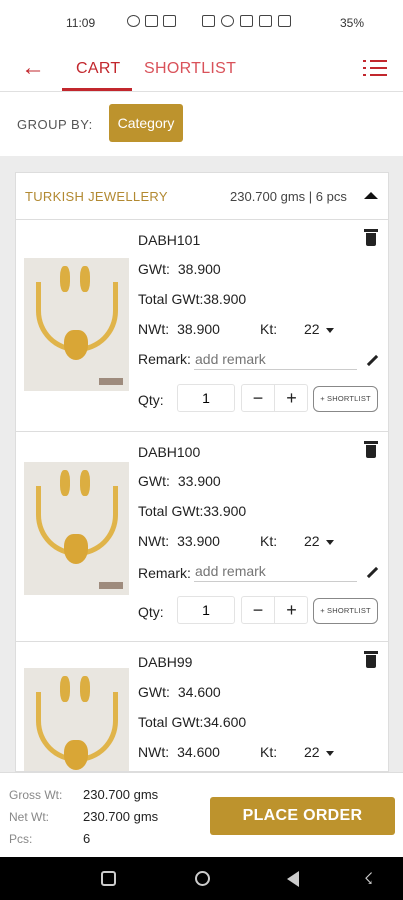  What do you see at coordinates (352, 23) in the screenshot?
I see `battery-percent: 35%` at bounding box center [352, 23].